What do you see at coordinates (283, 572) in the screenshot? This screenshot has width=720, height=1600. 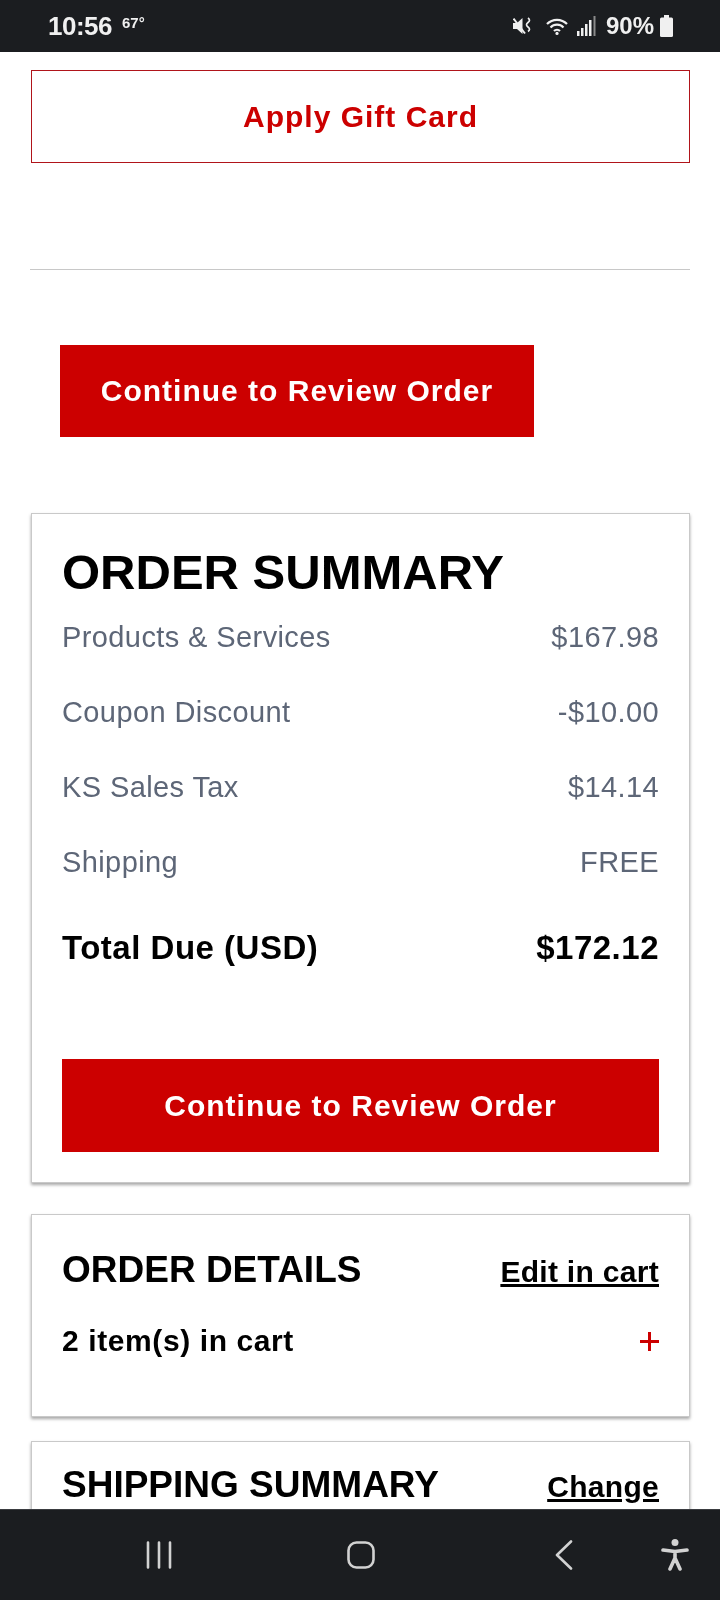 I see `section-title: ORDER SUMMARY` at bounding box center [283, 572].